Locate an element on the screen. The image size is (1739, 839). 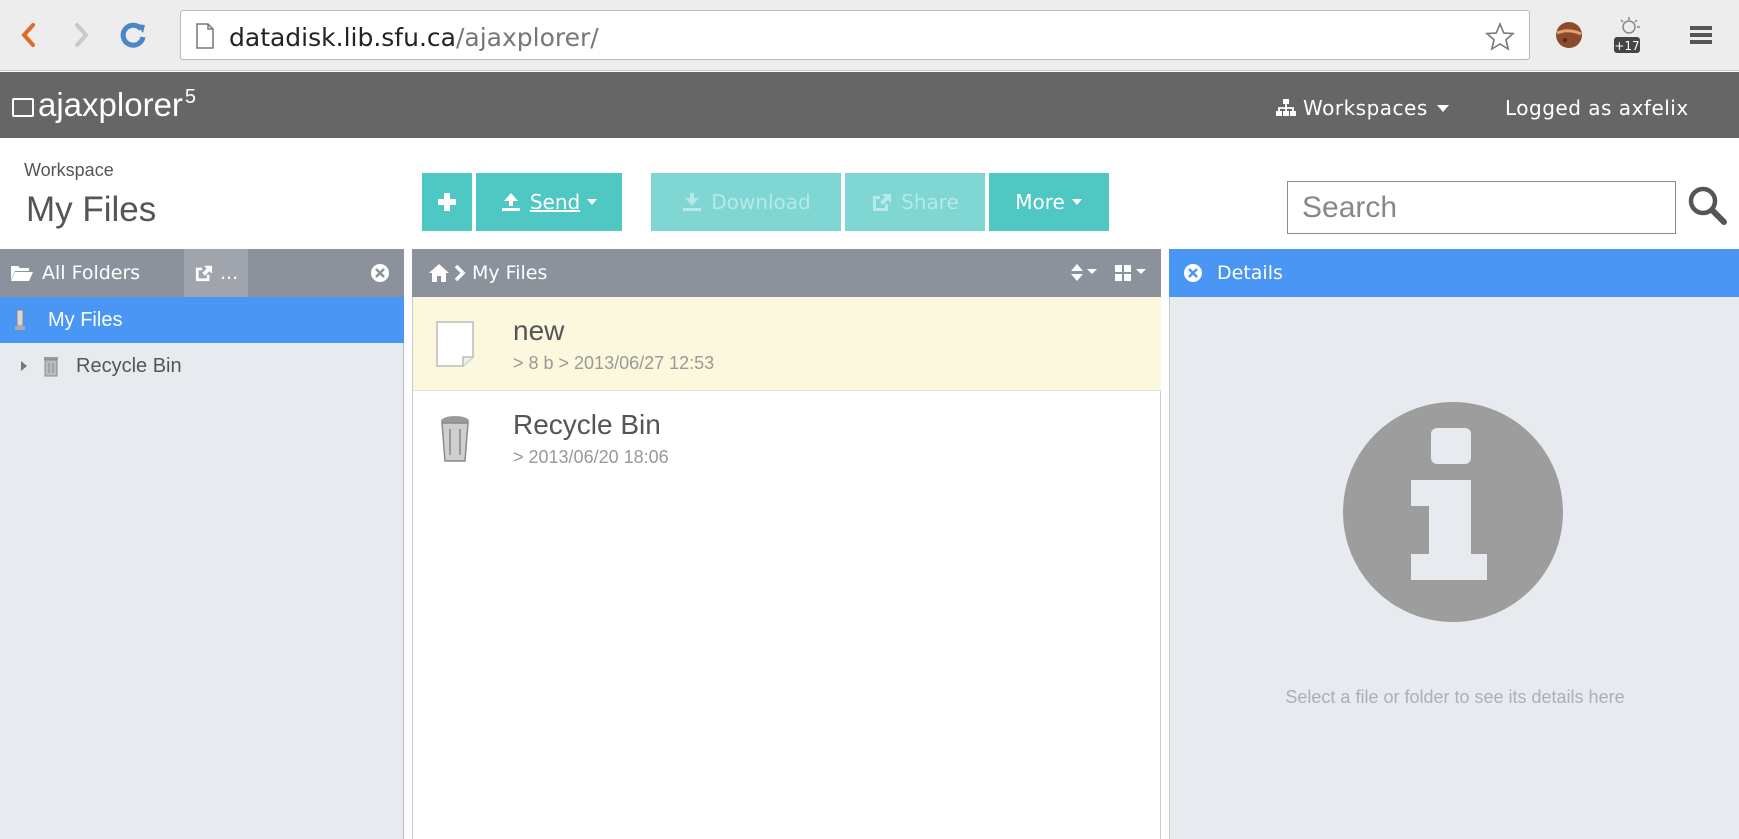
folder-open-icon is located at coordinates (22, 273).